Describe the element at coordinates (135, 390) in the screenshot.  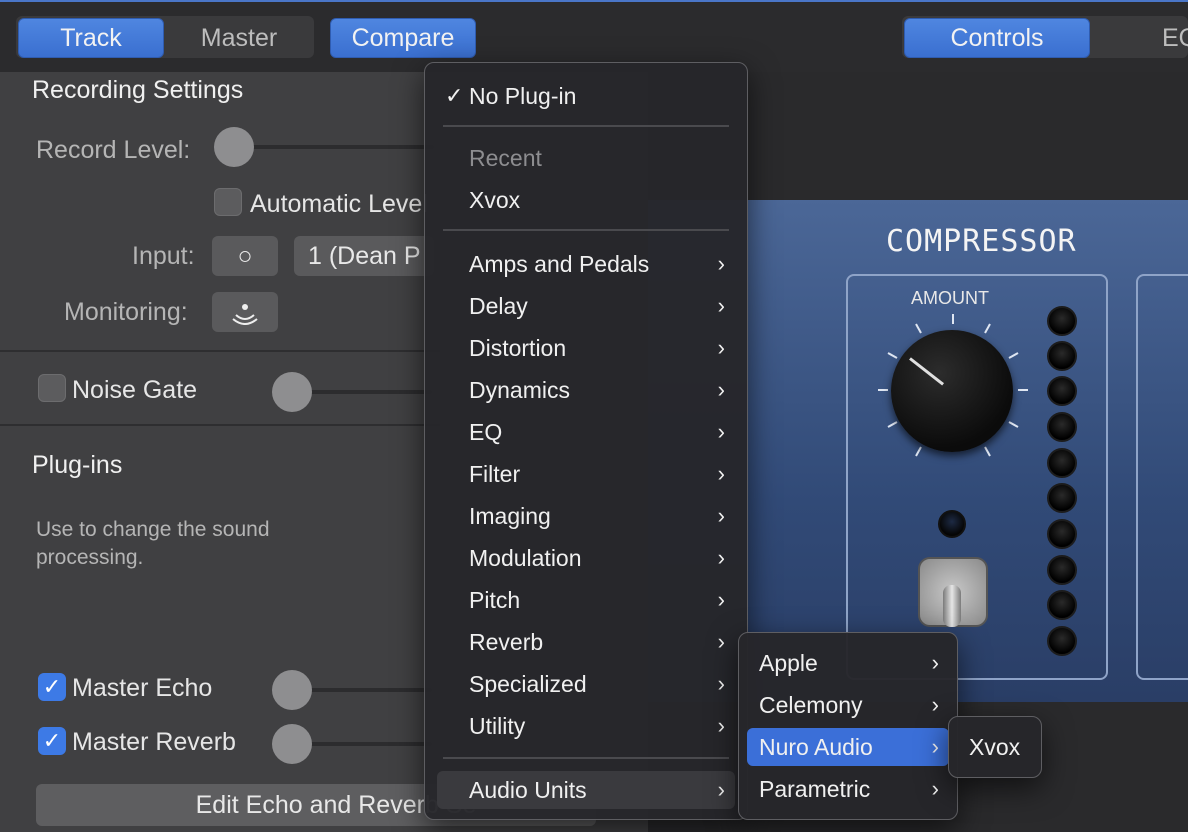
I see `noise-gate-label: Noise Gate` at that location.